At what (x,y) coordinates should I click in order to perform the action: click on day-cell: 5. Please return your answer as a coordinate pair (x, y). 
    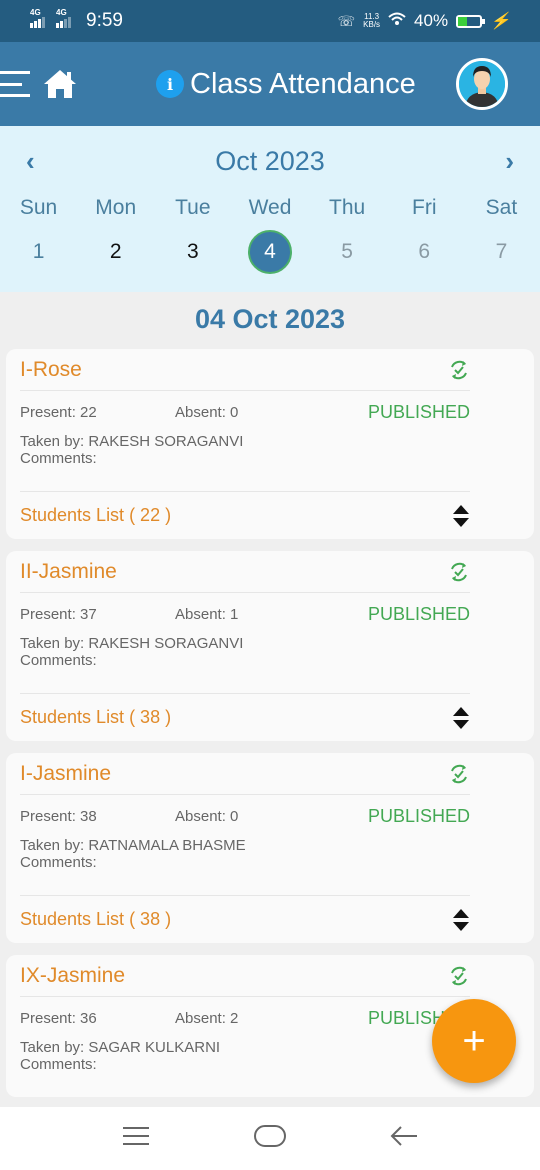
    Looking at the image, I should click on (347, 252).